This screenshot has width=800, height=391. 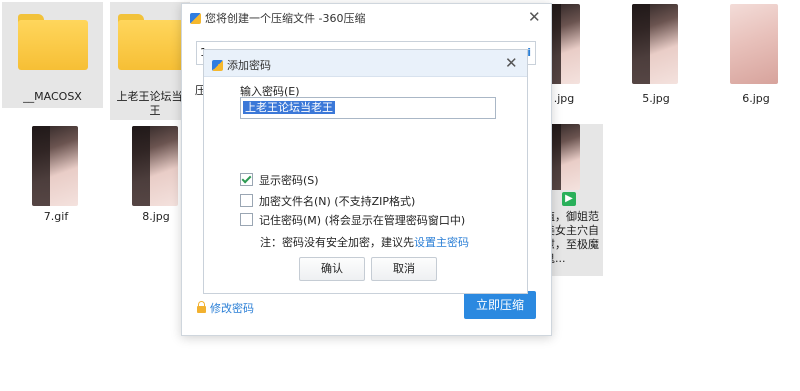 What do you see at coordinates (569, 199) in the screenshot?
I see `video-badge-icon: ▶` at bounding box center [569, 199].